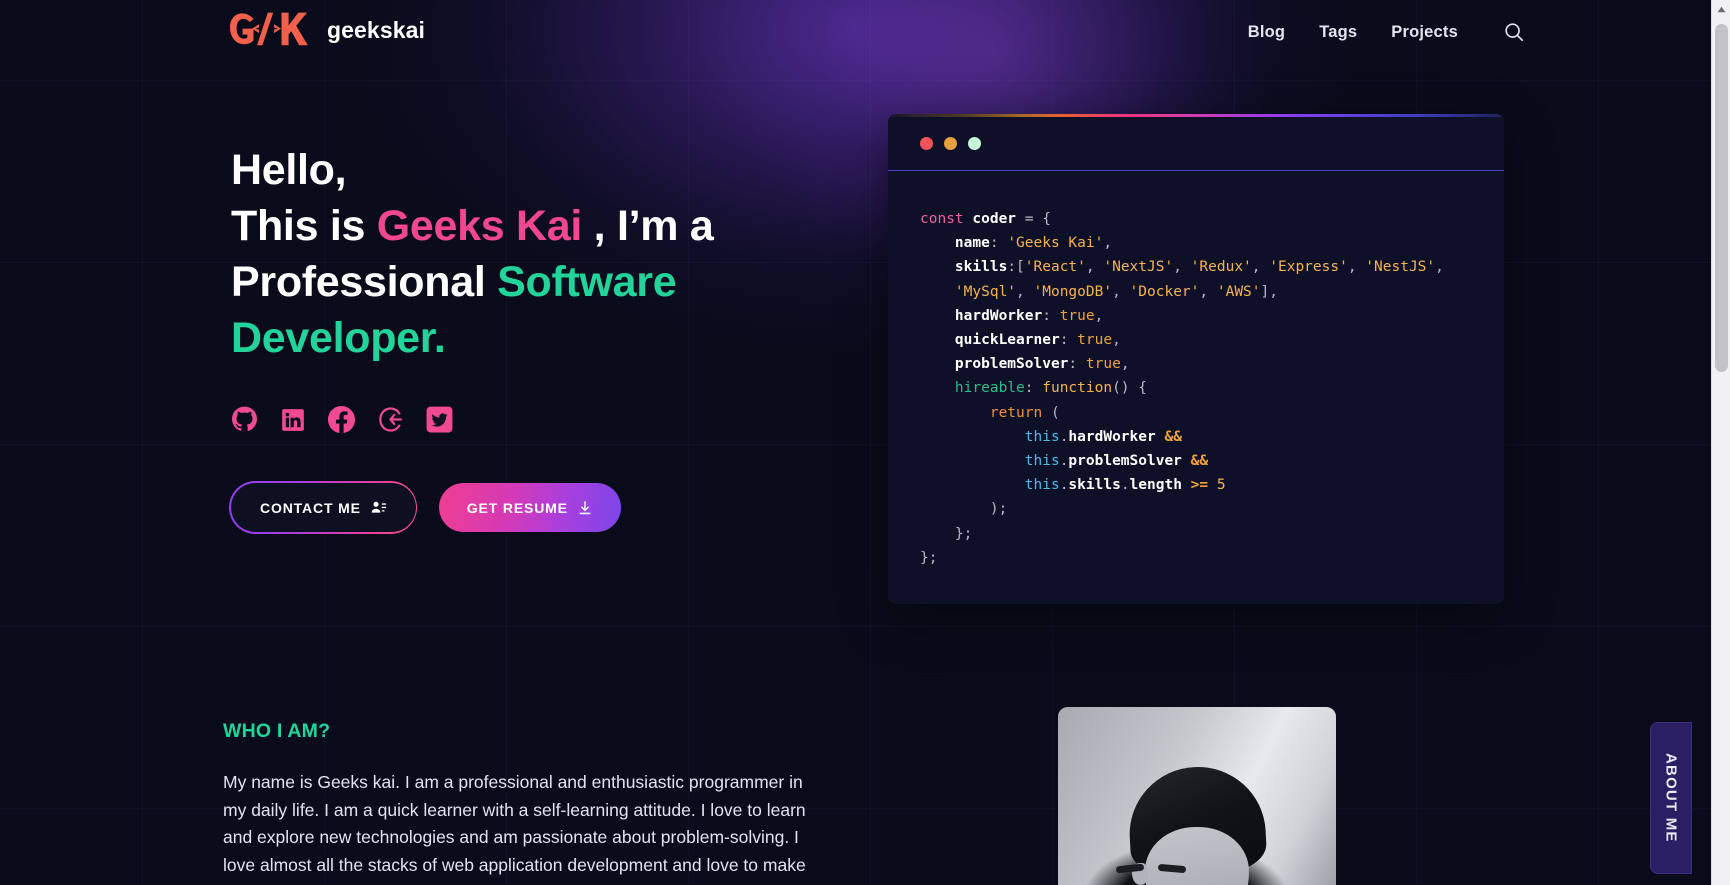 Image resolution: width=1730 pixels, height=885 pixels. I want to click on nav-item-tags: Tags, so click(1338, 32).